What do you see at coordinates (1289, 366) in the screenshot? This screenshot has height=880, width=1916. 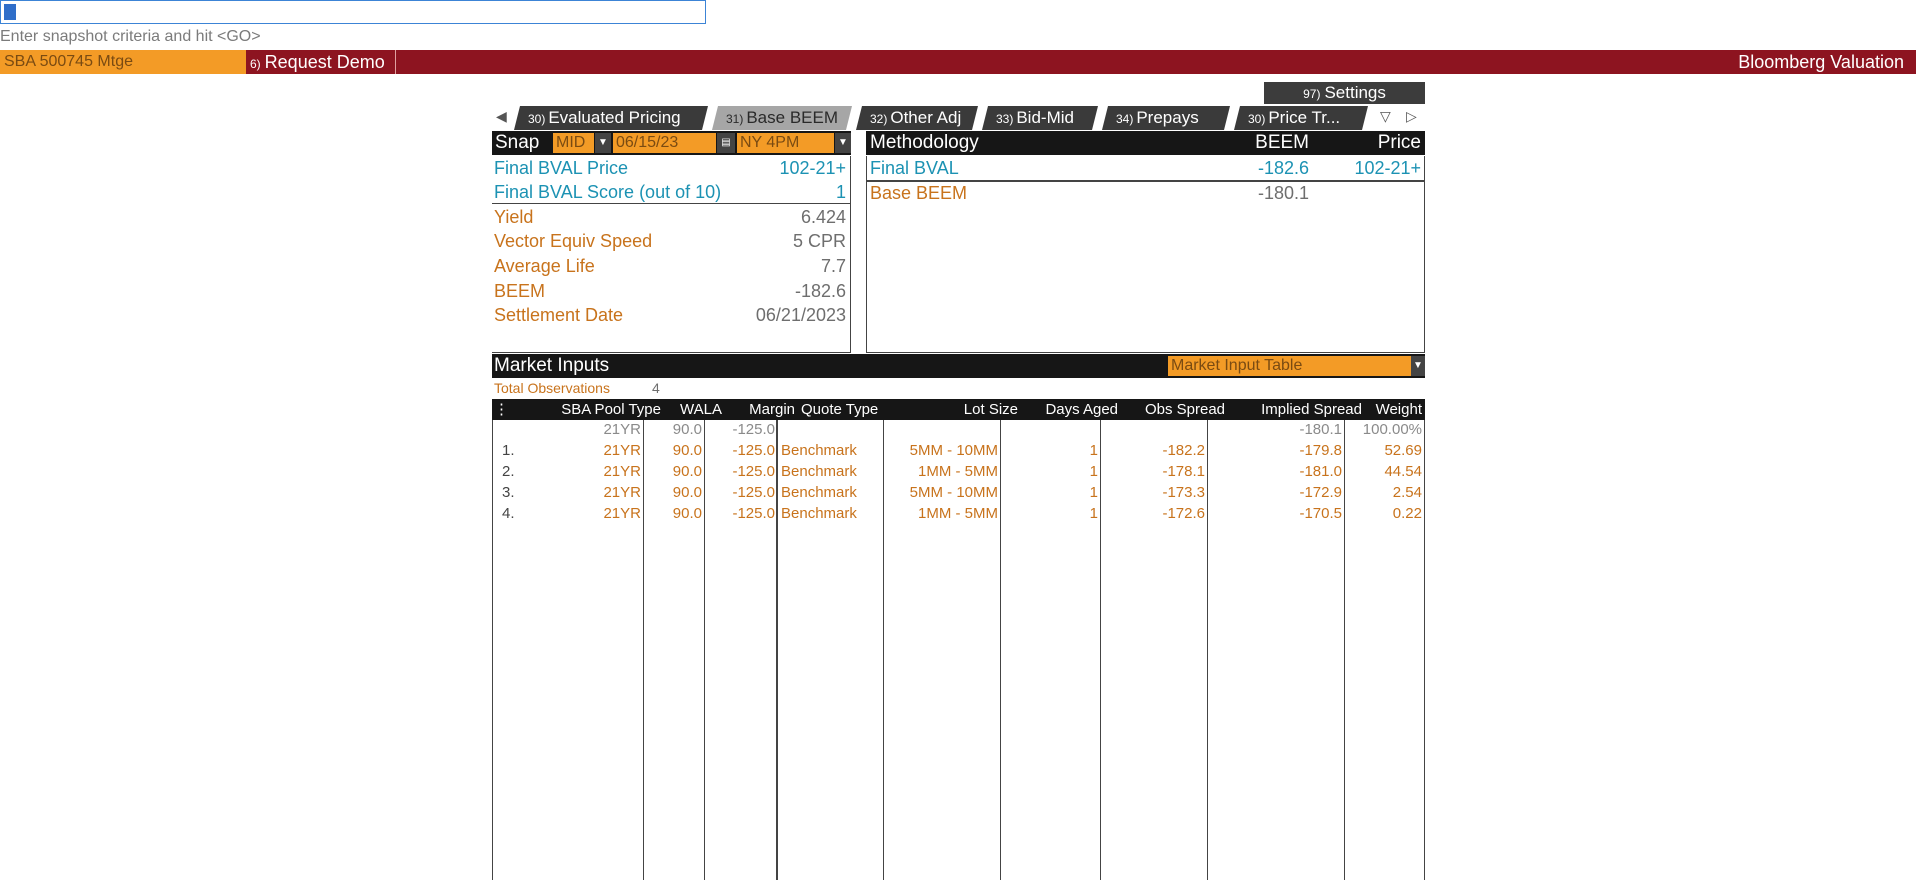 I see `market-input-view-select: Market Input Table` at bounding box center [1289, 366].